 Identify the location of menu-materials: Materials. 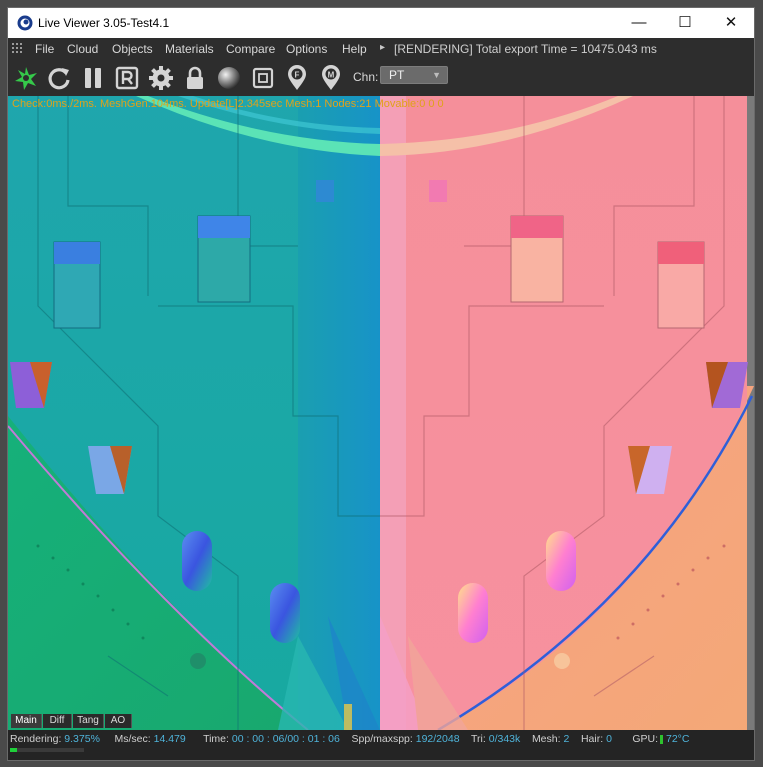
(189, 49).